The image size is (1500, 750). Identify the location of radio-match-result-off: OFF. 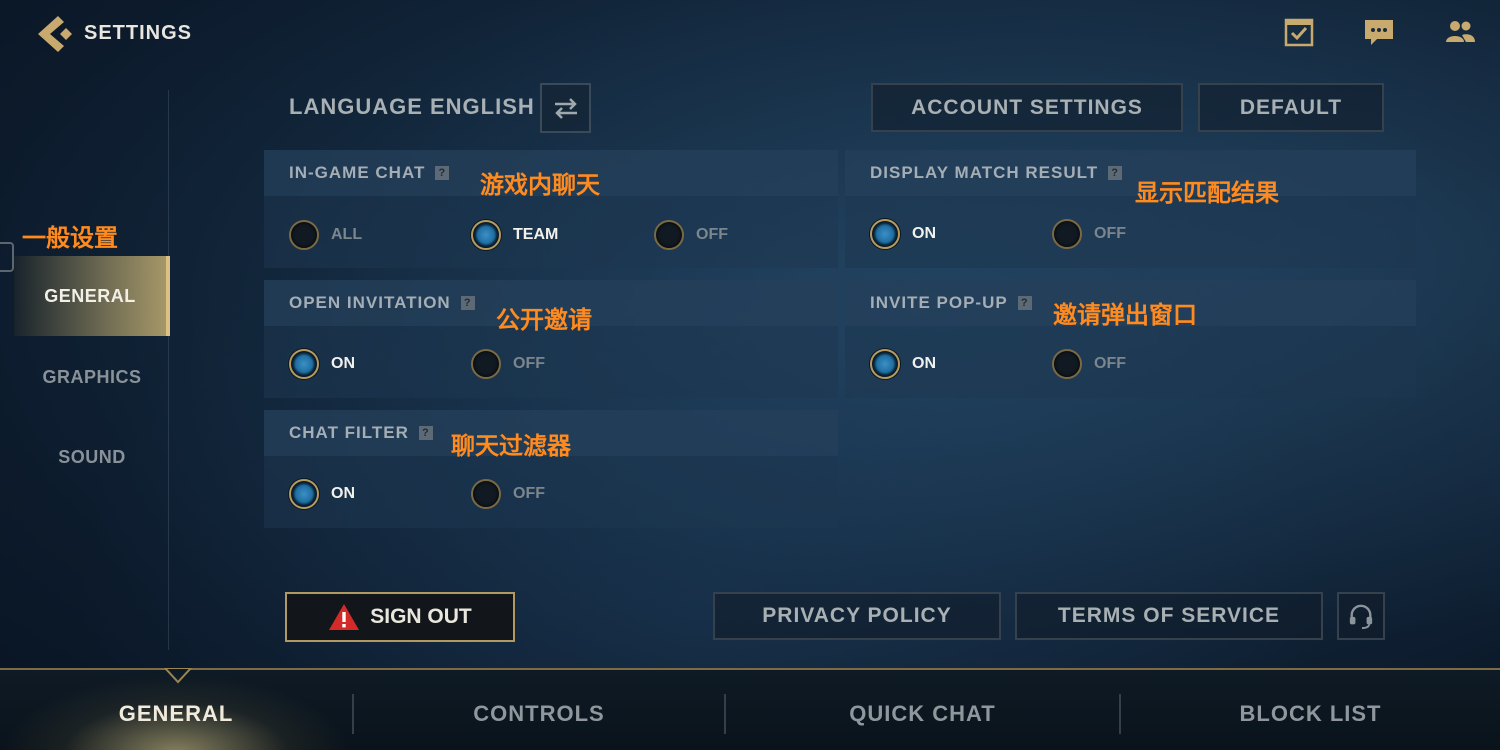
(1089, 234).